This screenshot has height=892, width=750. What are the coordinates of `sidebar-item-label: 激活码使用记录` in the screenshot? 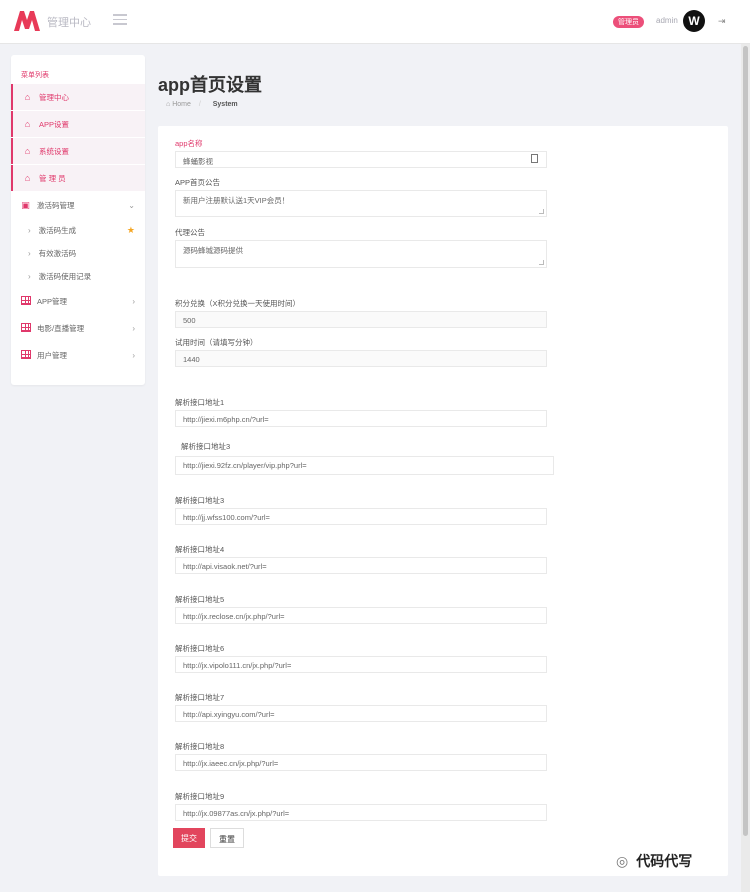 It's located at (65, 276).